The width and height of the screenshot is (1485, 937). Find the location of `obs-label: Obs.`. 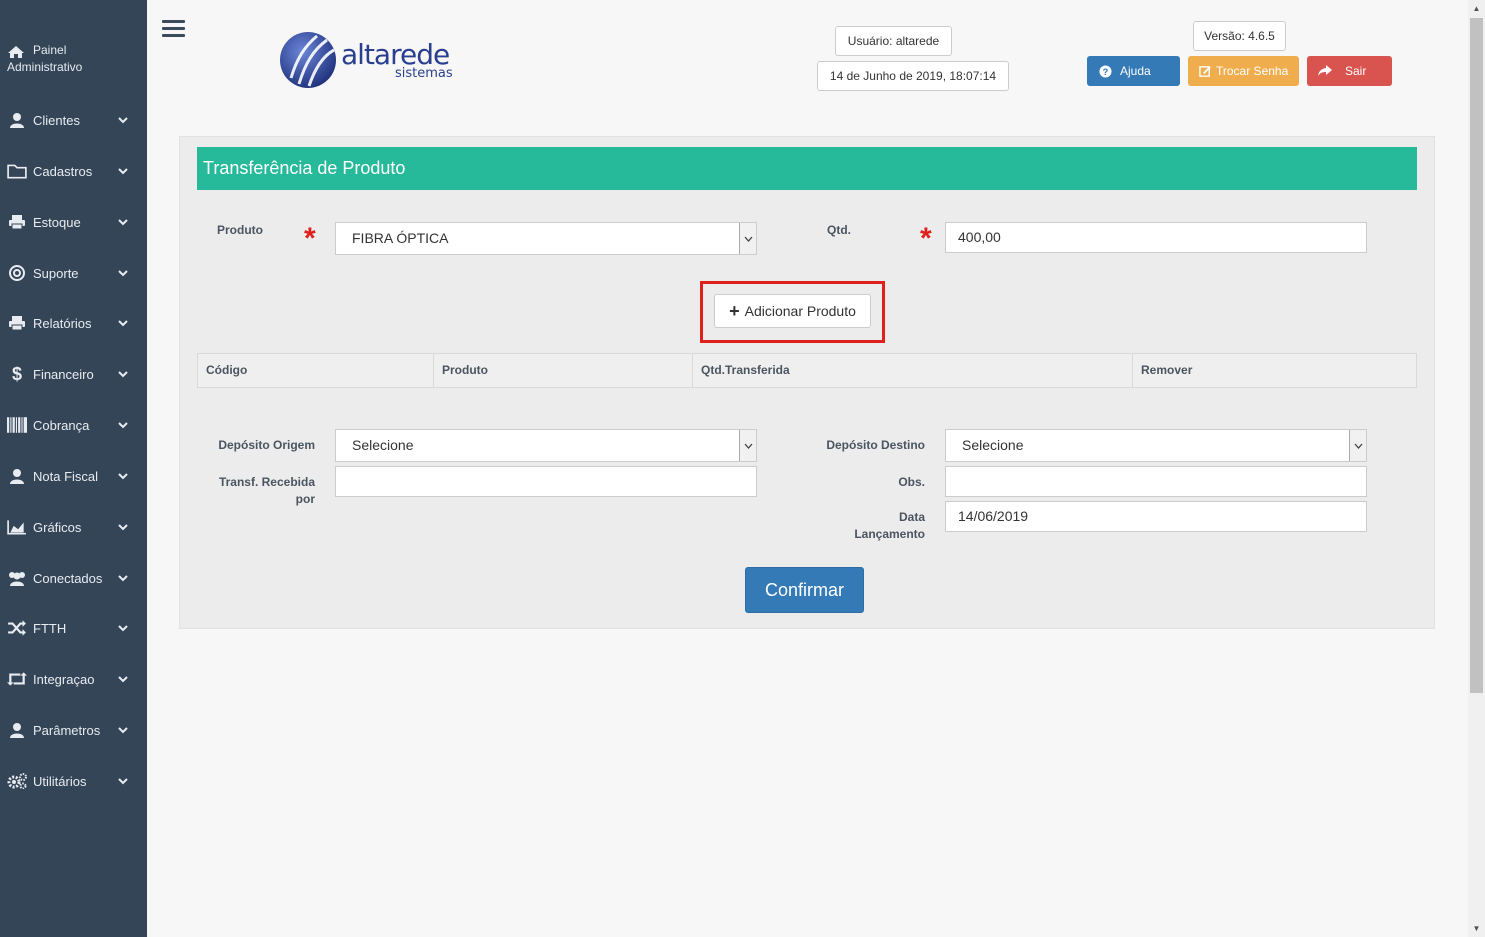

obs-label: Obs. is located at coordinates (911, 482).